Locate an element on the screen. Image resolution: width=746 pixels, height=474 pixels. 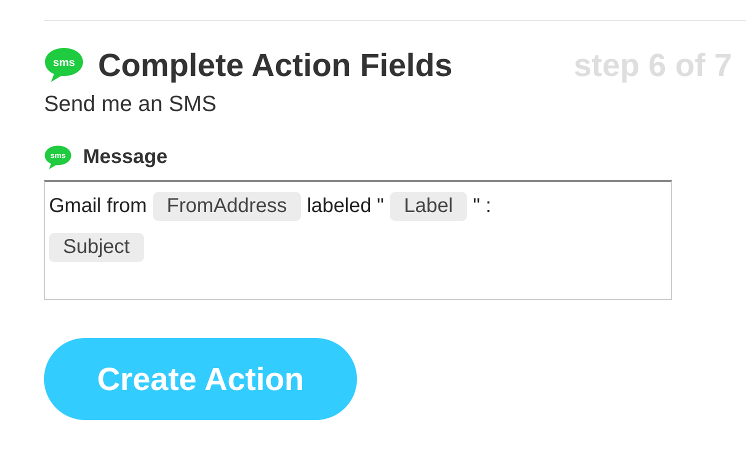
message-text: " : is located at coordinates (482, 206).